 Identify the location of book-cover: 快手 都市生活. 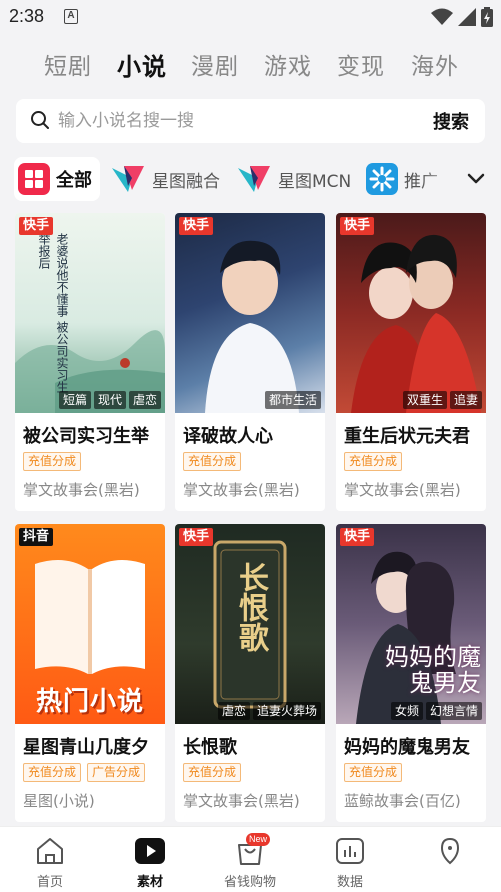
(250, 313).